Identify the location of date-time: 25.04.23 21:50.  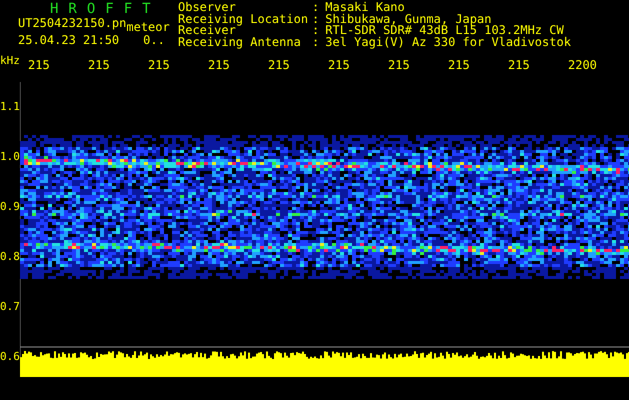
(69, 40).